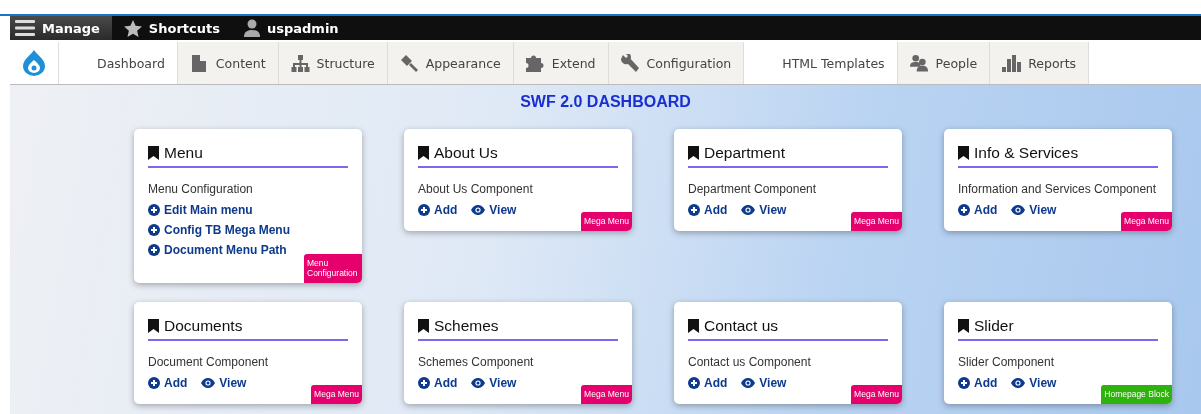  I want to click on card-description: Contact us Component, so click(750, 362).